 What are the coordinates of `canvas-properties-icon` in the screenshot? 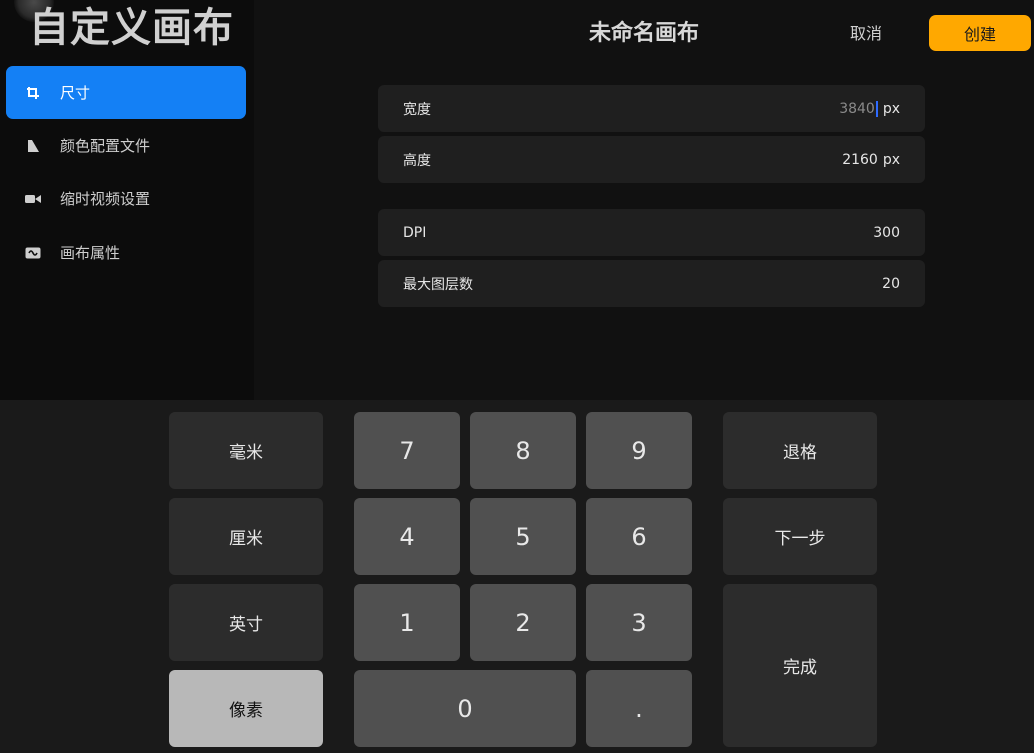 It's located at (33, 253).